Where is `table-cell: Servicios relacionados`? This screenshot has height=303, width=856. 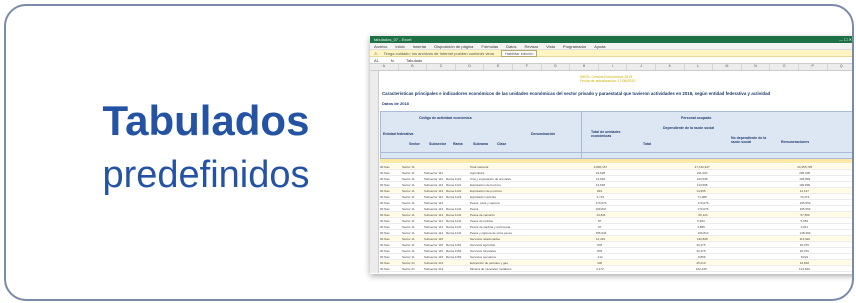 table-cell: Servicios relacionados is located at coordinates (485, 238).